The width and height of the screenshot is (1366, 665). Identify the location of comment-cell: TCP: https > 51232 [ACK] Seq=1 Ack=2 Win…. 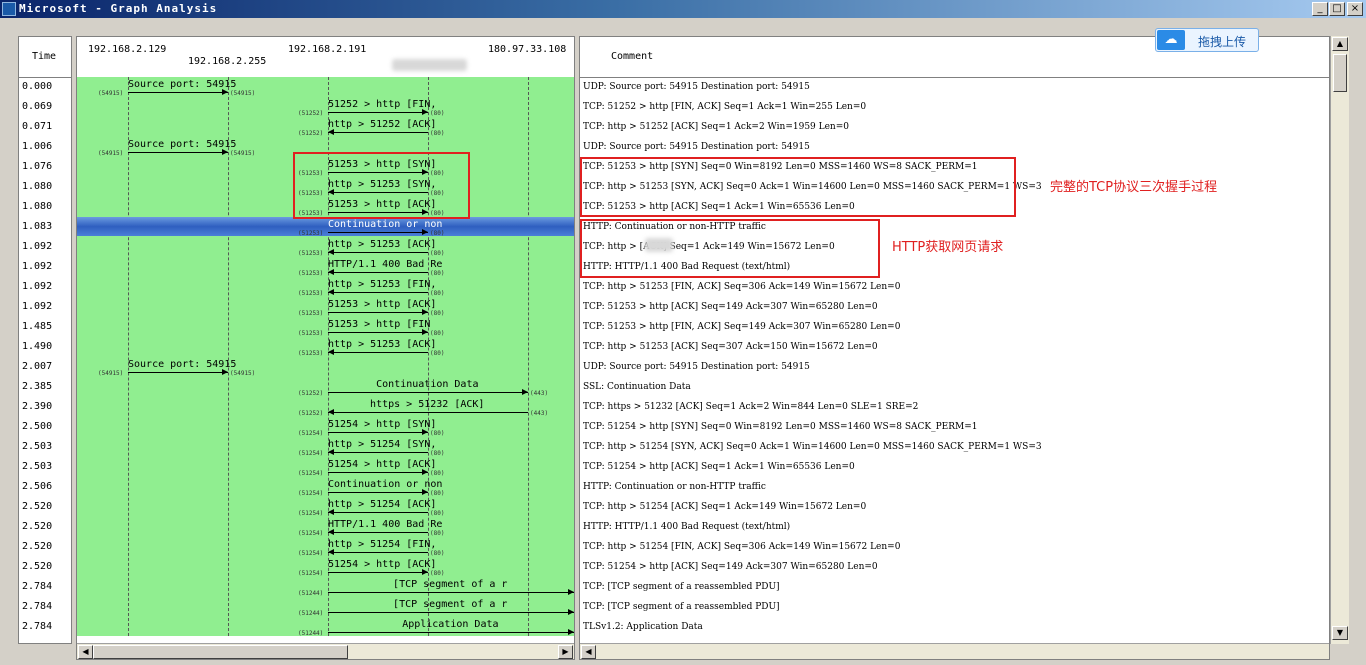
(750, 407).